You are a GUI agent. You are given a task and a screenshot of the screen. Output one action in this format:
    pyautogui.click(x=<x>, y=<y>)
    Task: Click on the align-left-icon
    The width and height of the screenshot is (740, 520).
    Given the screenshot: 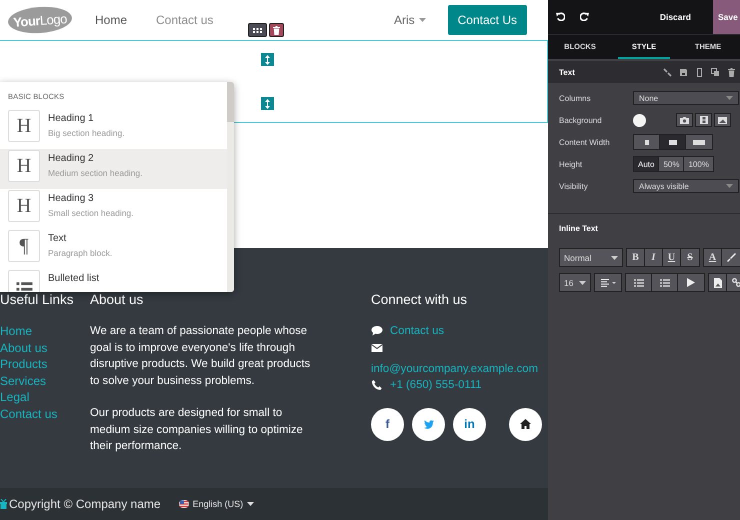 What is the action you would take?
    pyautogui.click(x=608, y=282)
    